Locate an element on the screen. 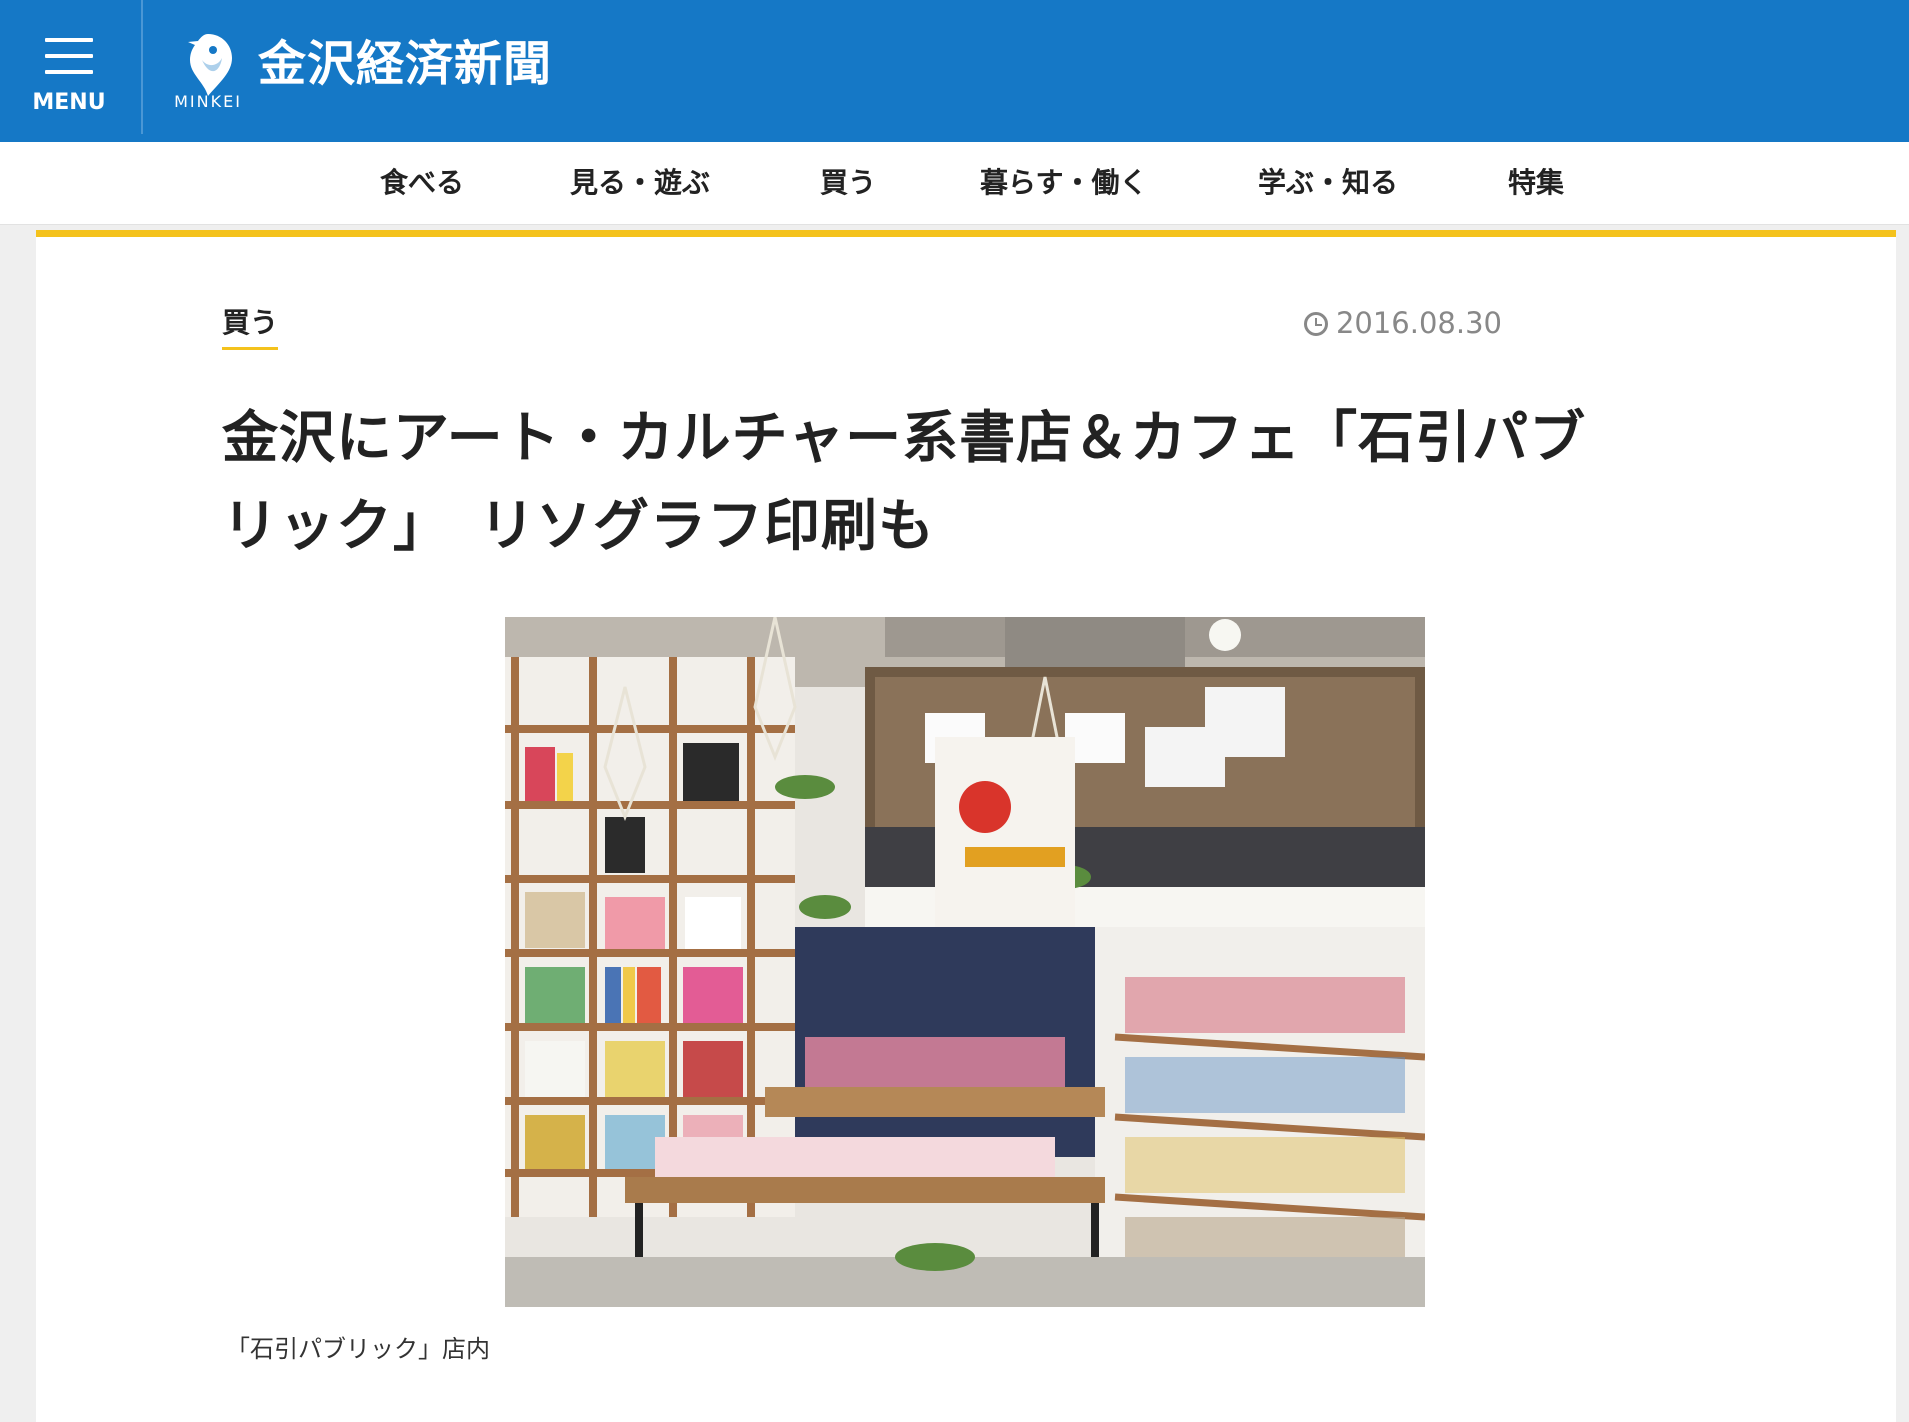 The width and height of the screenshot is (1909, 1422). headline-line-1: 金沢にアート・カルチャー系書店＆カフェ「石引パブ is located at coordinates (904, 438).